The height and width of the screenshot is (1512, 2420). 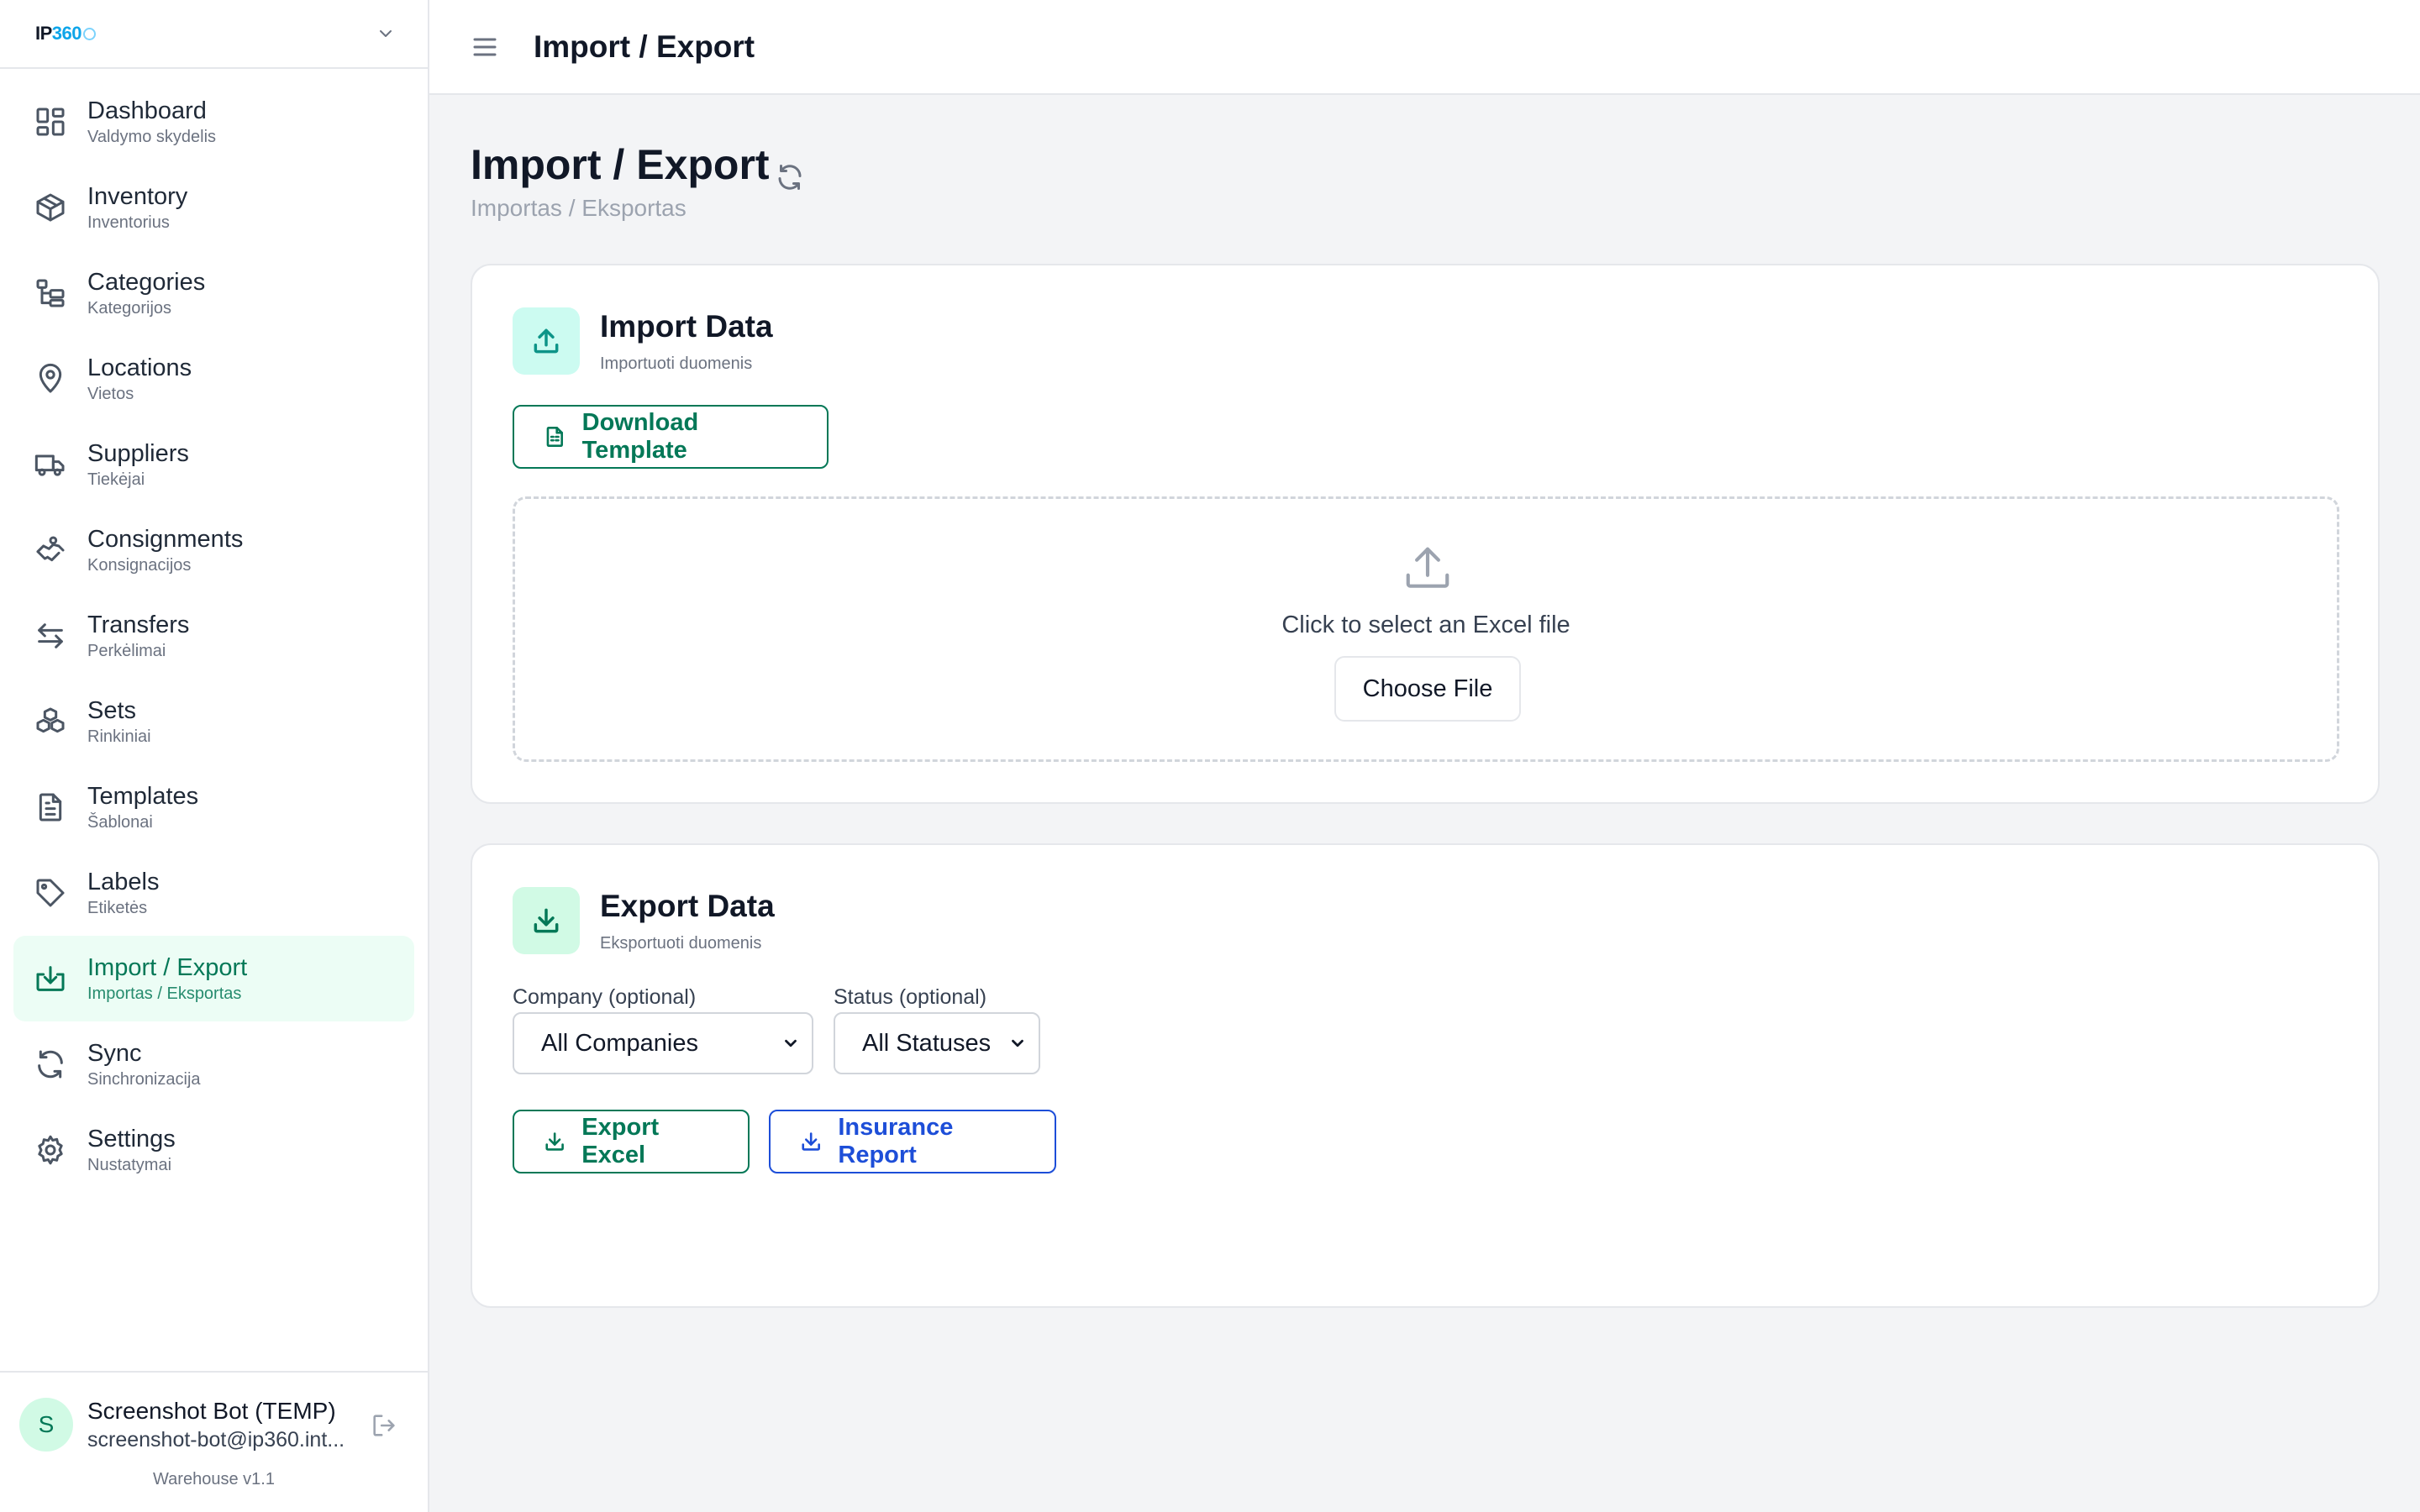 I want to click on sidebar-item-label: Templates, so click(x=143, y=796).